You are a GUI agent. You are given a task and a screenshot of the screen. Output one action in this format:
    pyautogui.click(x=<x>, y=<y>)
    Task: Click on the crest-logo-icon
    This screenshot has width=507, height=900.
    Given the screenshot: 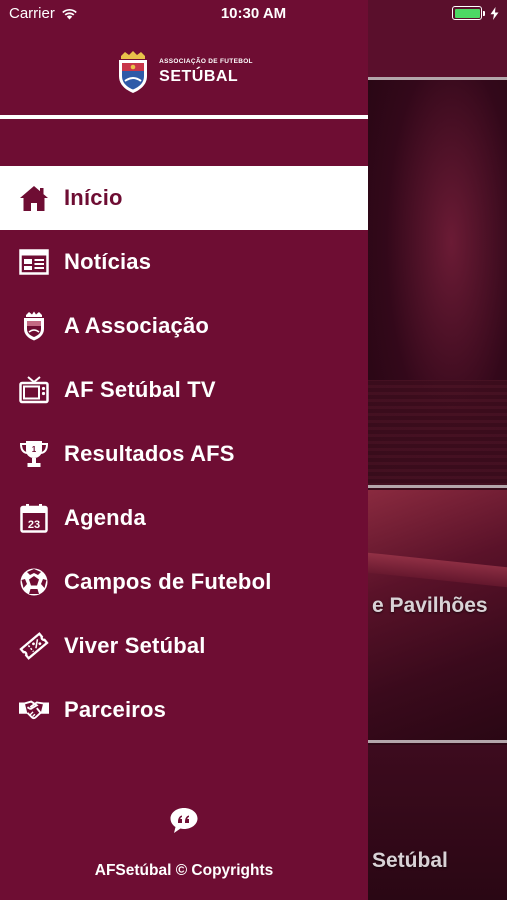 What is the action you would take?
    pyautogui.click(x=133, y=72)
    